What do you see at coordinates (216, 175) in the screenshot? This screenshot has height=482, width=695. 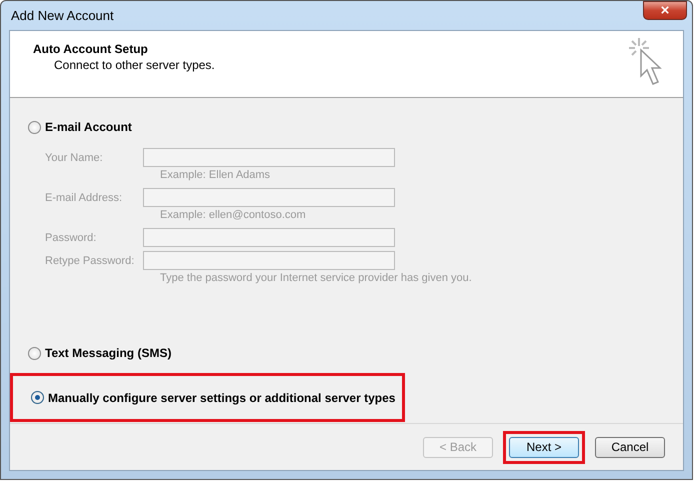 I see `hint-text: Example: Ellen Adams` at bounding box center [216, 175].